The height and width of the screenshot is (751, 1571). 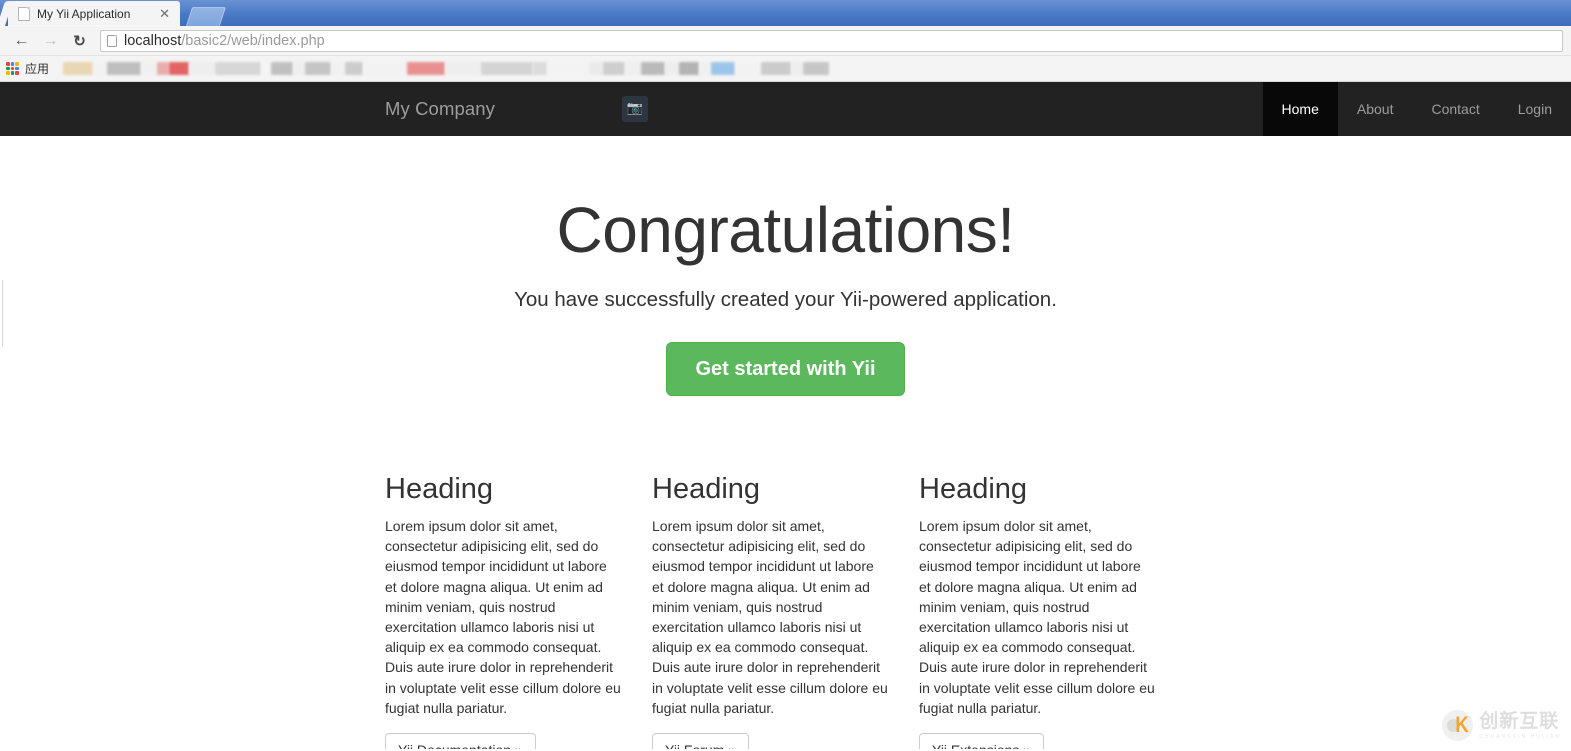 What do you see at coordinates (24, 13) in the screenshot?
I see `page-icon` at bounding box center [24, 13].